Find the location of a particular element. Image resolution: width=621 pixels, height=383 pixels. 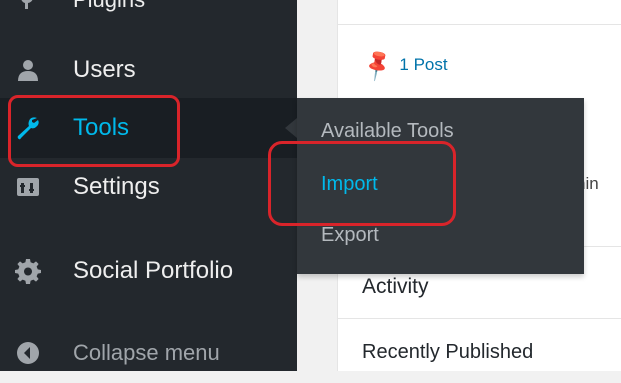

post-count-link: 📌 1 Post is located at coordinates (403, 64).